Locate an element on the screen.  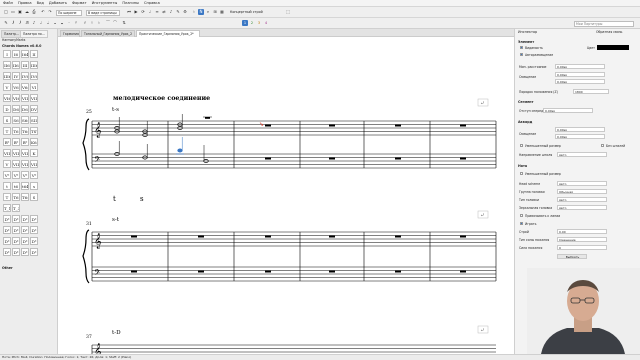
leading-space-field: 0.00sp is located at coordinates (568, 110).